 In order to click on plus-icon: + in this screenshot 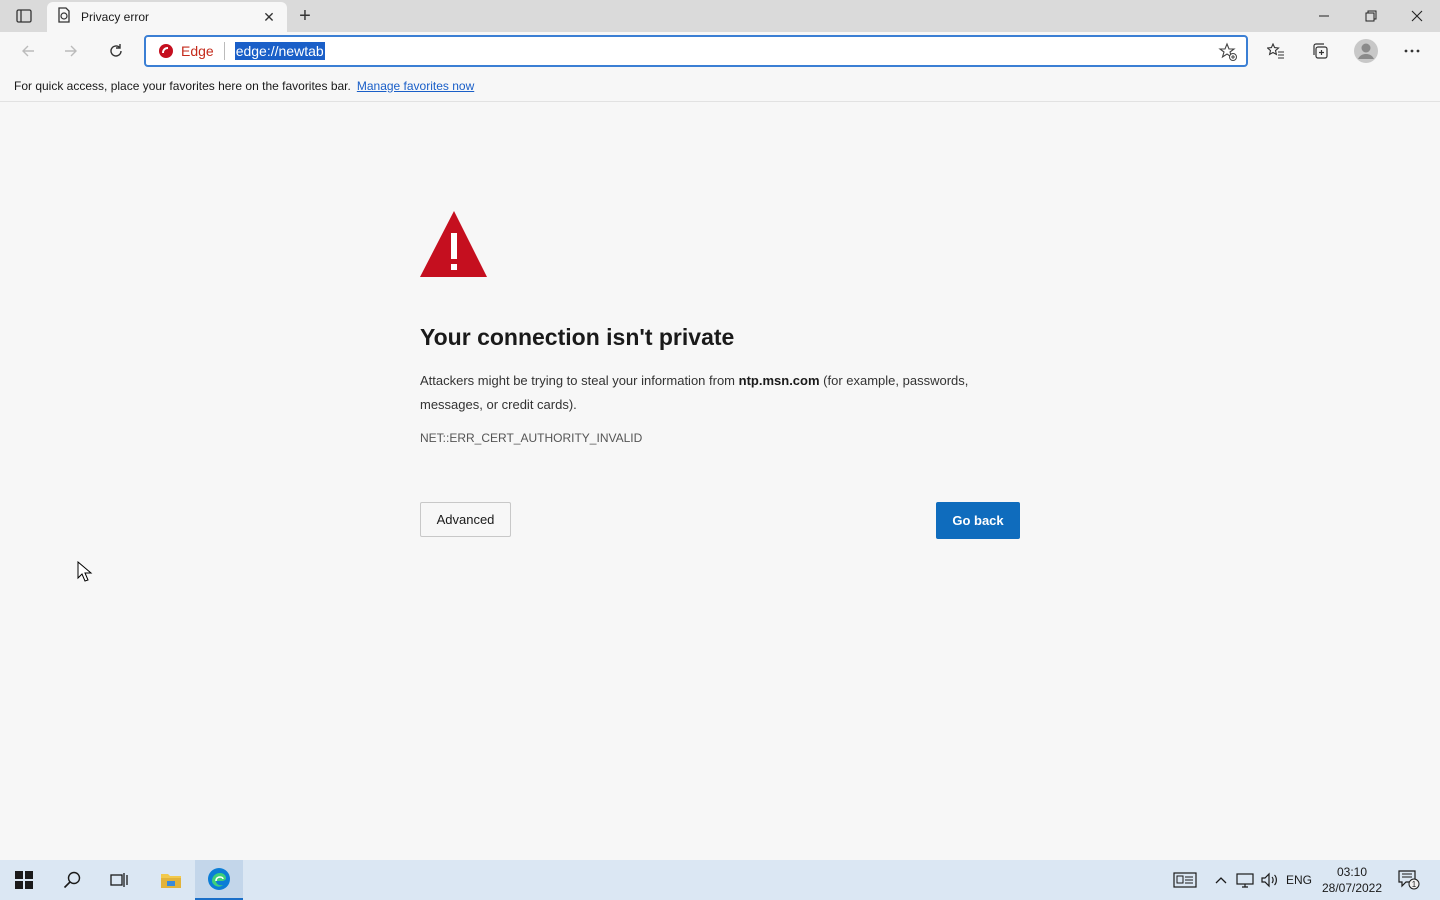, I will do `click(305, 16)`.